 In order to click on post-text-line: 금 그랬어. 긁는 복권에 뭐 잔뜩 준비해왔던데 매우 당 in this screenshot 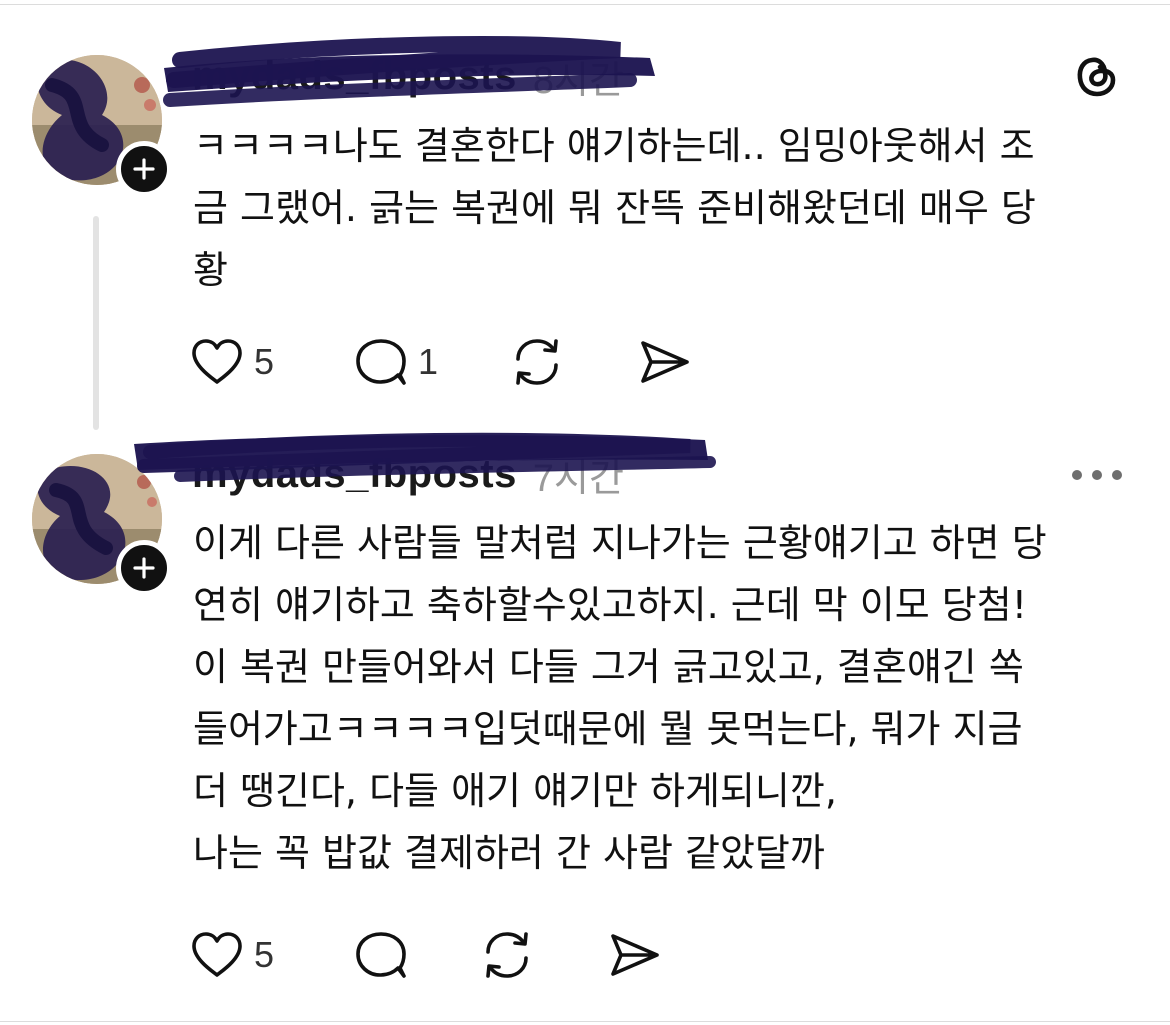, I will do `click(614, 208)`.